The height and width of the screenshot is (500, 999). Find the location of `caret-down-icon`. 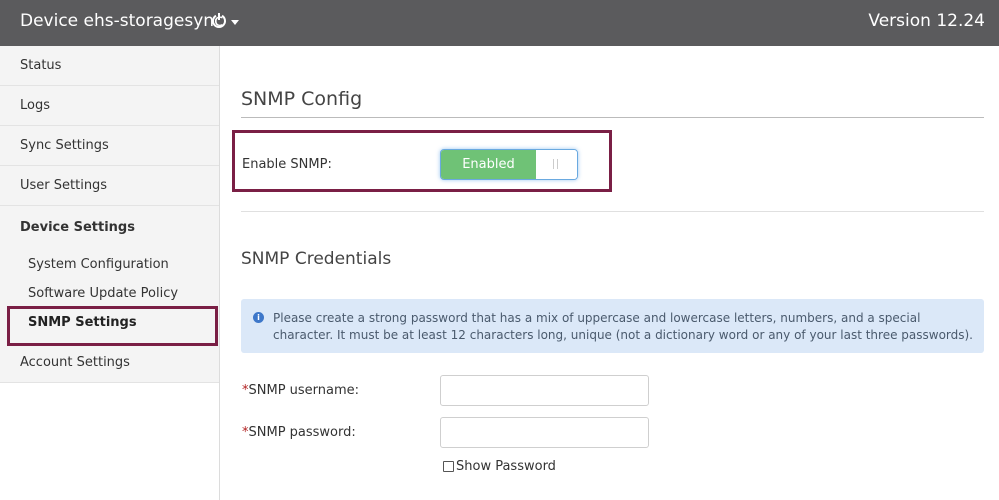

caret-down-icon is located at coordinates (235, 22).